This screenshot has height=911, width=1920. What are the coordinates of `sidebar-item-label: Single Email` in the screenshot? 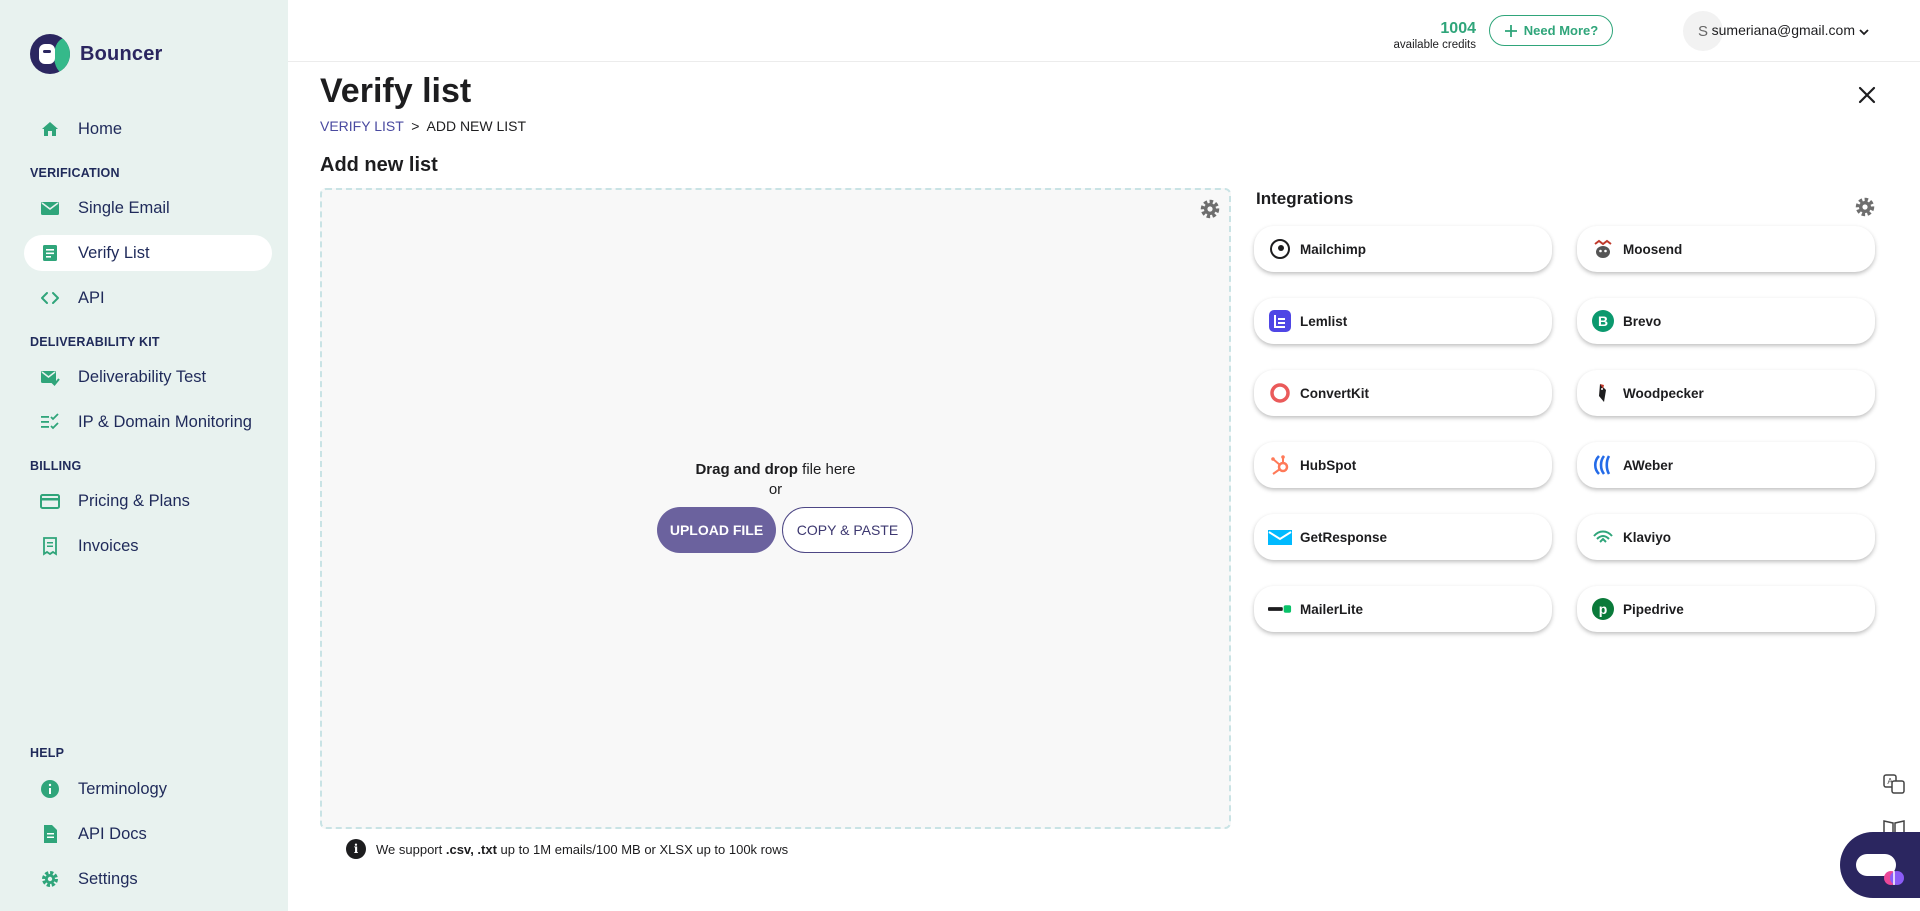 It's located at (124, 207).